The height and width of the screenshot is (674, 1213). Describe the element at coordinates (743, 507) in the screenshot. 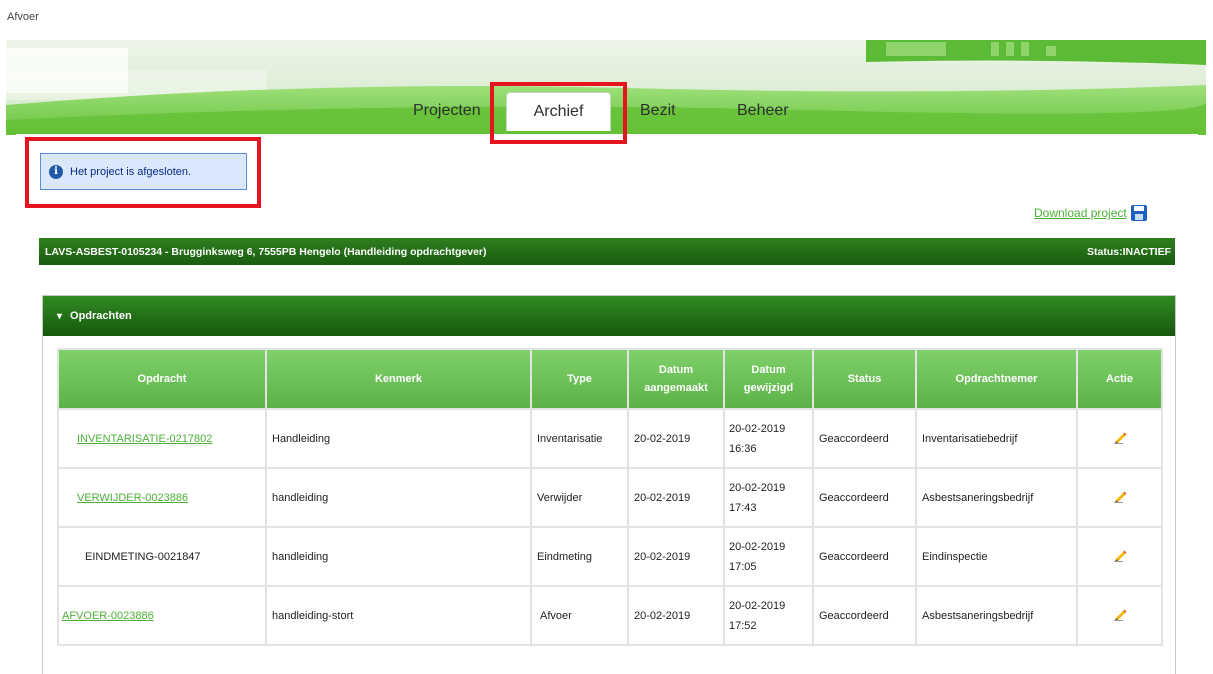

I see `cell-gewijzigd-time: 17:43` at that location.